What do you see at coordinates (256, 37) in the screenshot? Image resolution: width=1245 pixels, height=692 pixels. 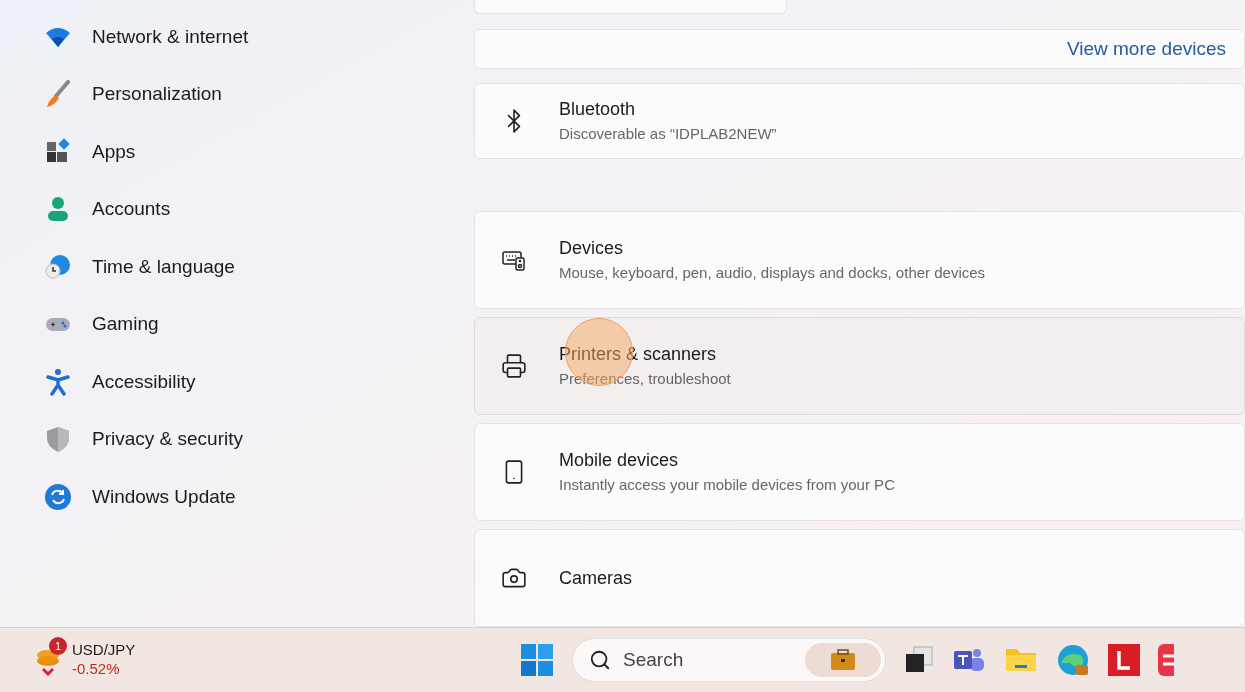 I see `sidebar-item: Network & internet` at bounding box center [256, 37].